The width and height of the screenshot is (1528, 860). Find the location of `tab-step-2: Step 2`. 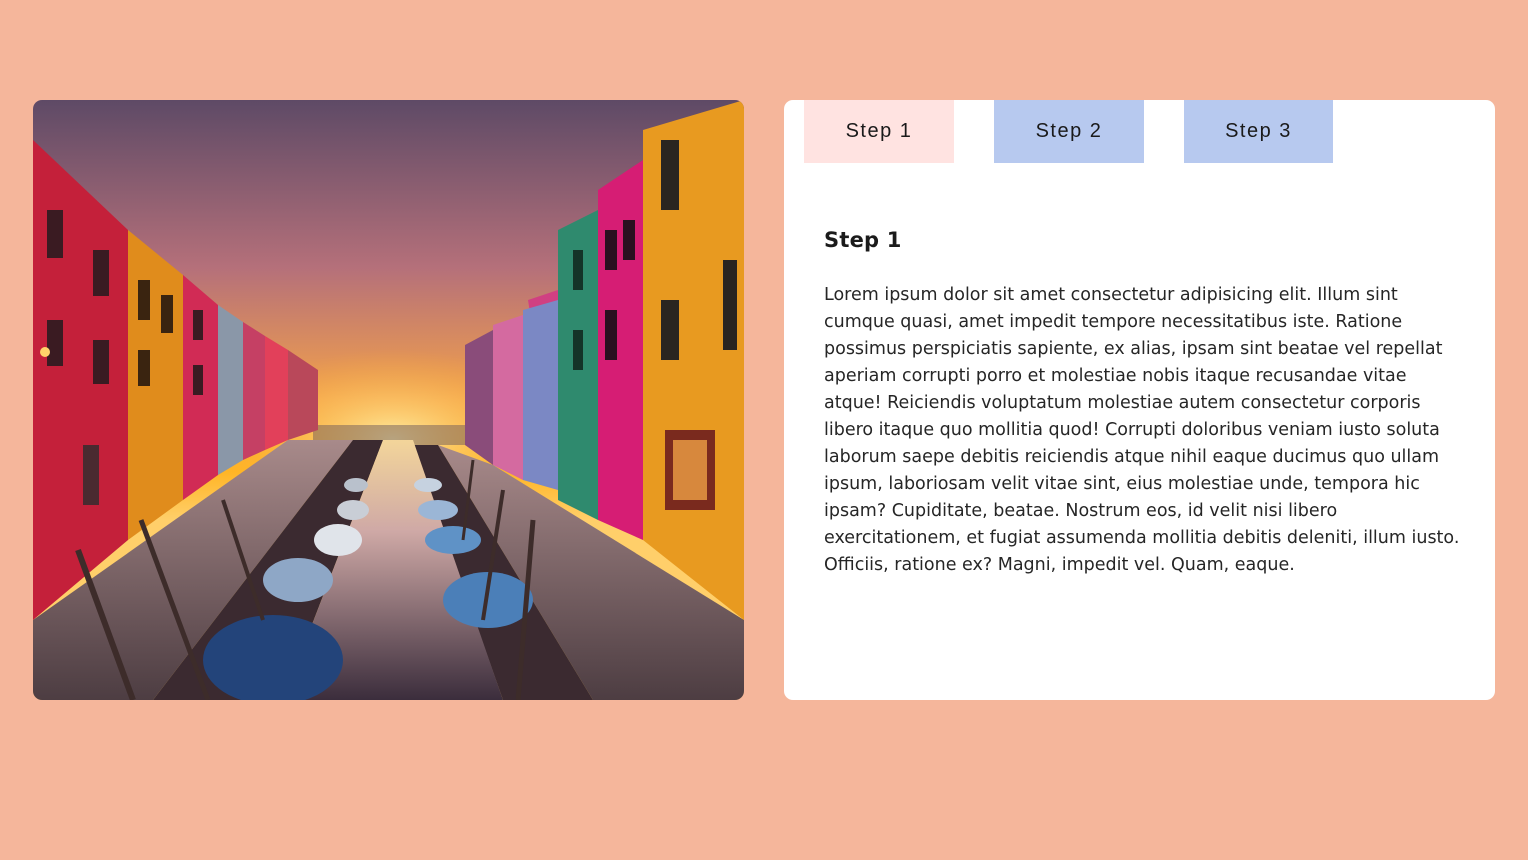

tab-step-2: Step 2 is located at coordinates (1069, 131).